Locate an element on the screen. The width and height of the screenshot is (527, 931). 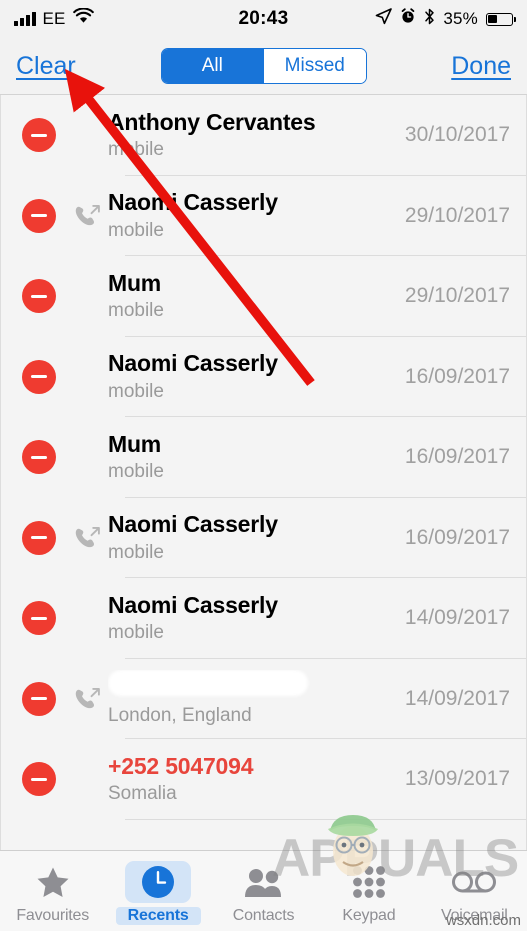
star-icon is located at coordinates (53, 882).